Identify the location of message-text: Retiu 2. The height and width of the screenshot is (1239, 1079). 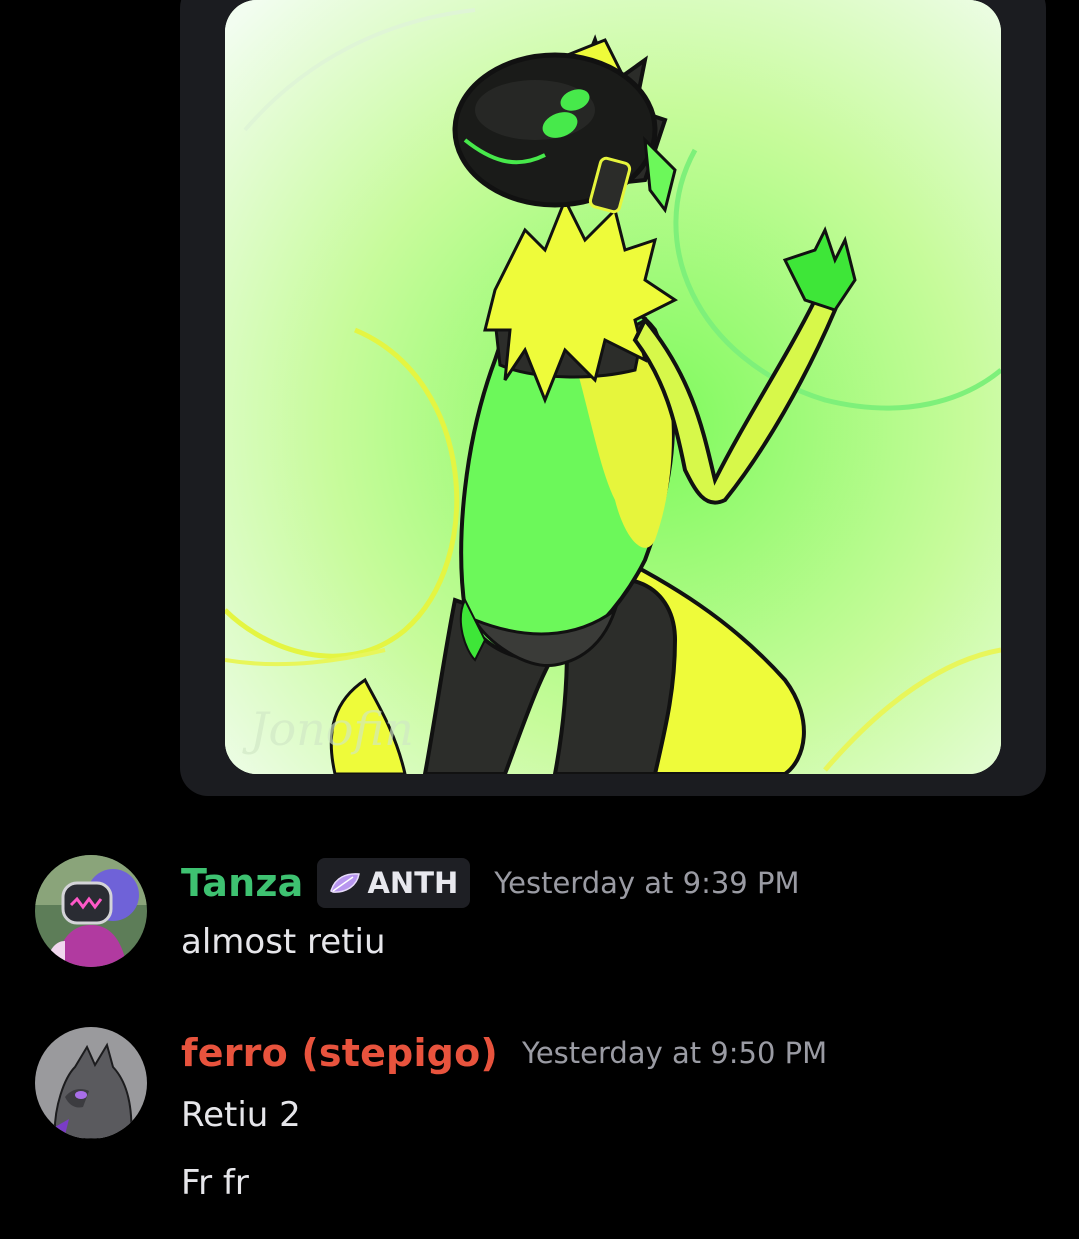
(241, 1115).